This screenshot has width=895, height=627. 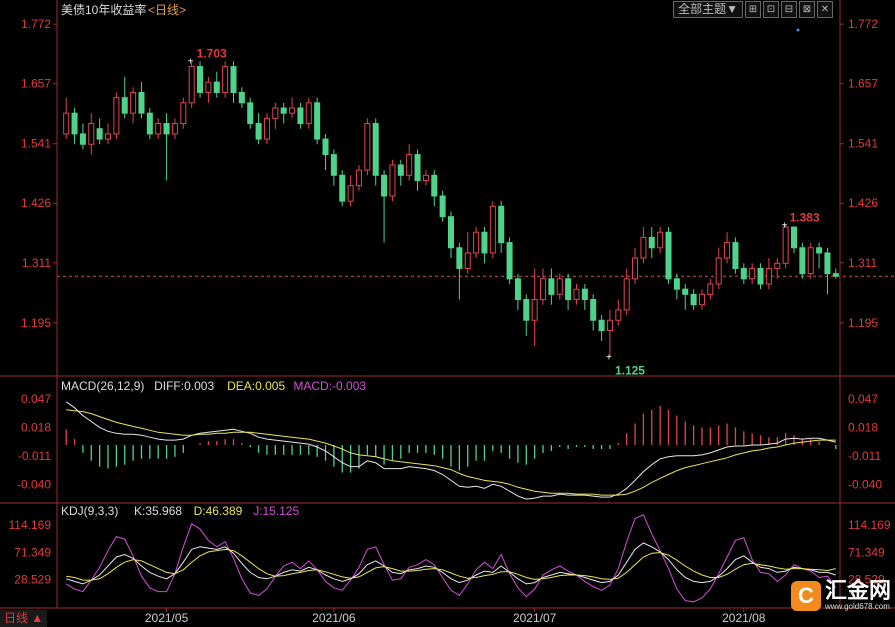 I want to click on period-label: <日线>, so click(x=167, y=10).